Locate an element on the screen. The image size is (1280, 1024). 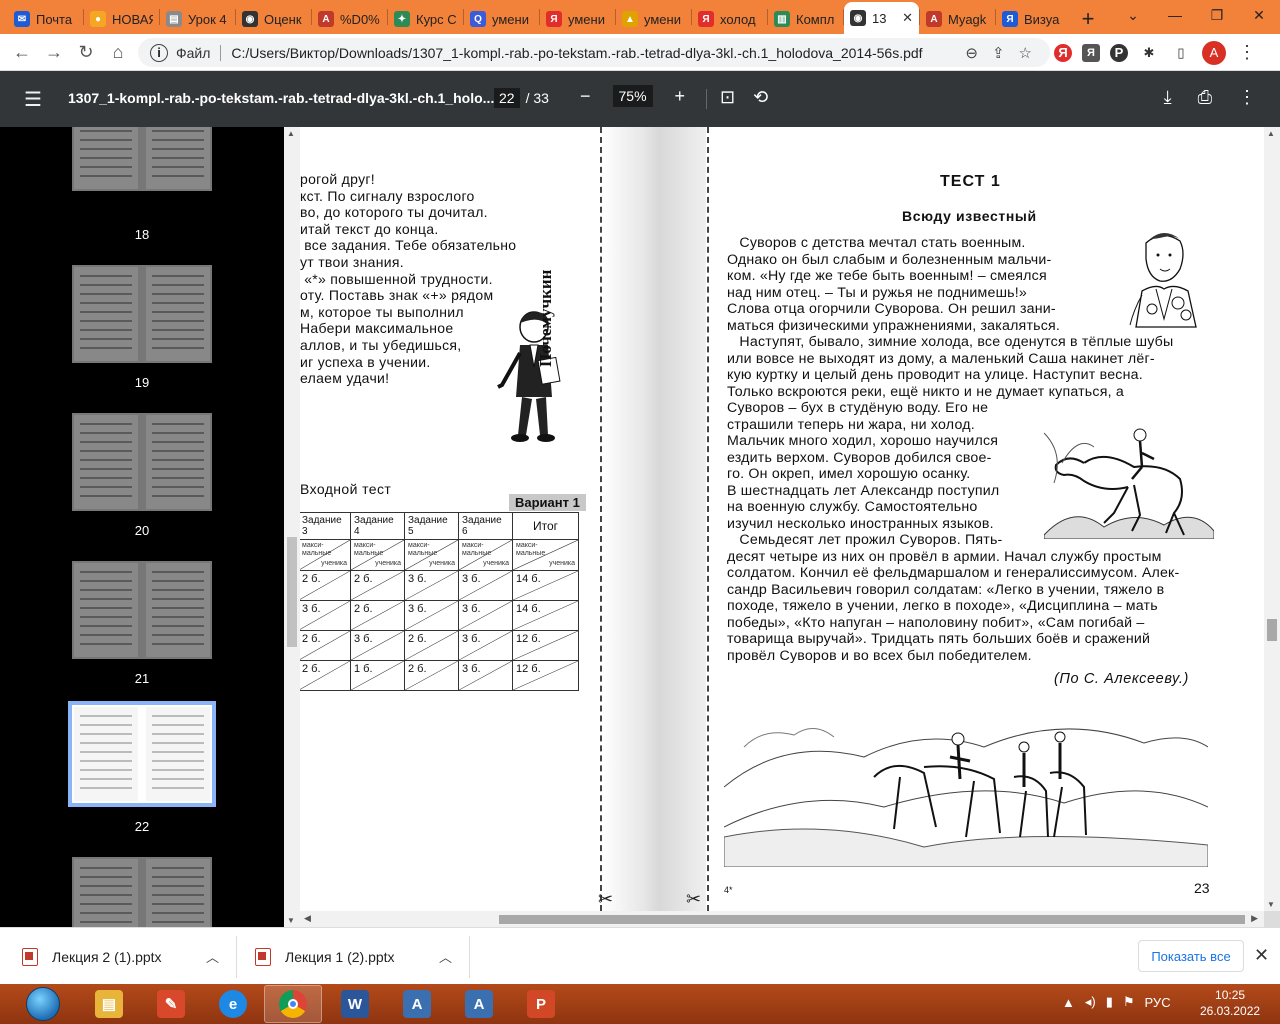
horizontal-scroll-thumb is located at coordinates (872, 919).